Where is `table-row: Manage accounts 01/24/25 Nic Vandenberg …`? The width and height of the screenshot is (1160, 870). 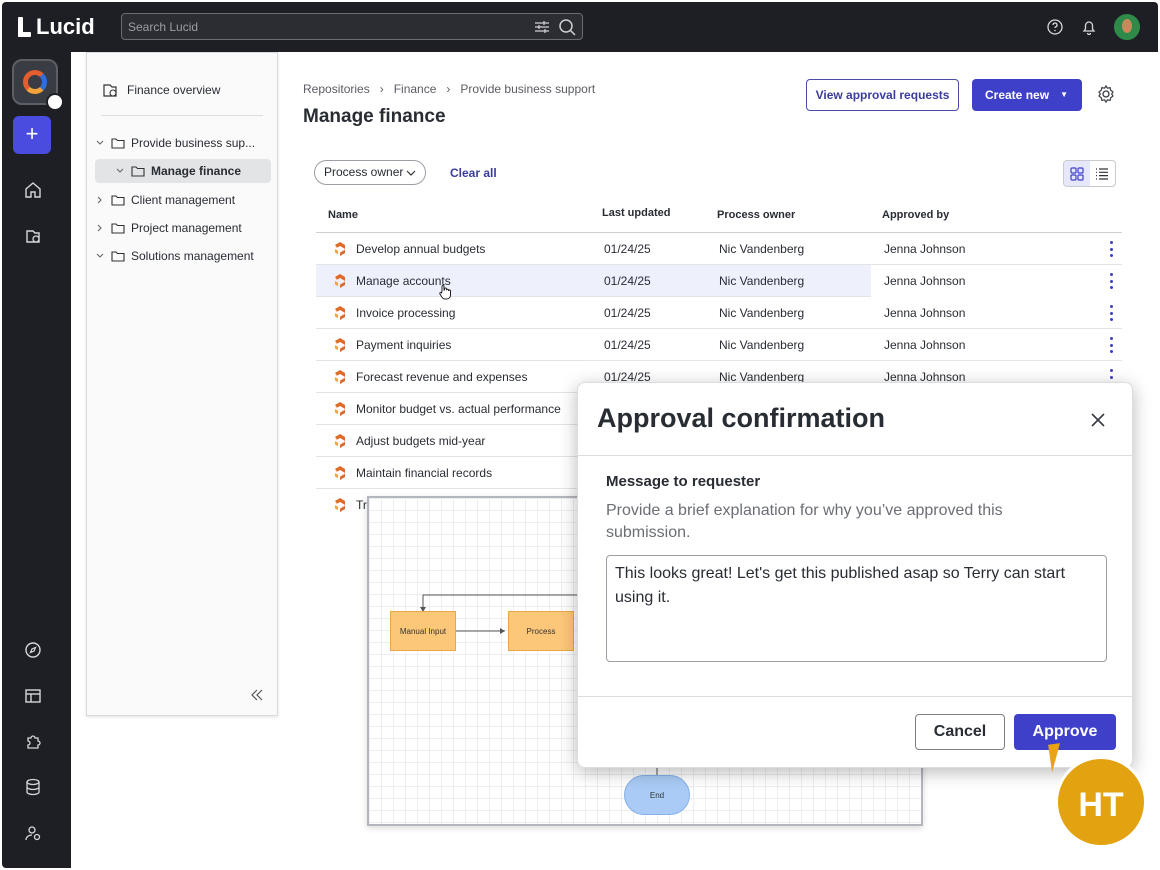
table-row: Manage accounts 01/24/25 Nic Vandenberg … is located at coordinates (719, 281).